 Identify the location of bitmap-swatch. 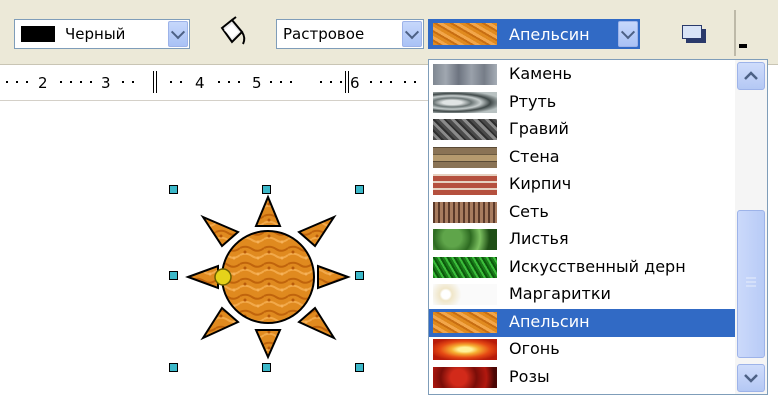
(465, 34).